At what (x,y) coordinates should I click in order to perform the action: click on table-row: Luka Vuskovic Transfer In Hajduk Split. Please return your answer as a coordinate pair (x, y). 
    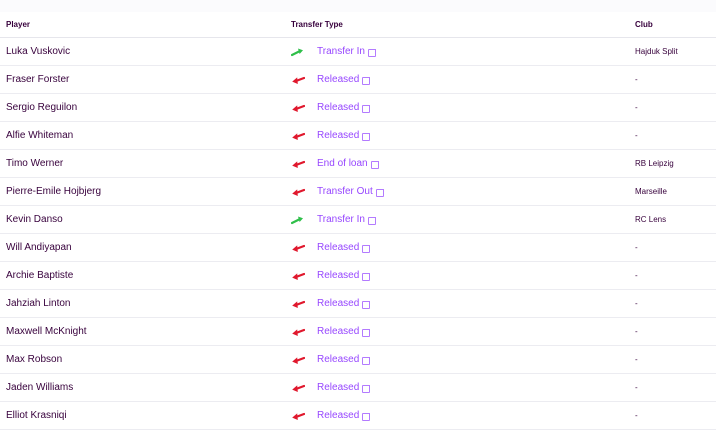
    Looking at the image, I should click on (358, 52).